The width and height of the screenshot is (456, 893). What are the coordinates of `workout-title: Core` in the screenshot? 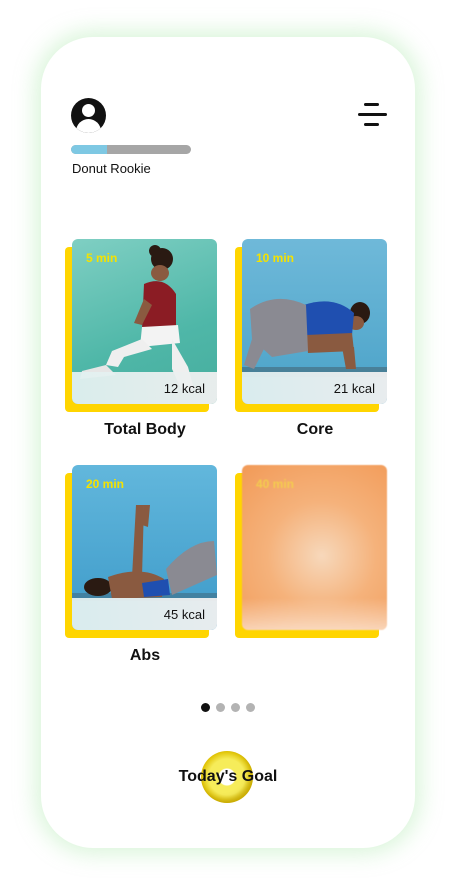 It's located at (315, 429).